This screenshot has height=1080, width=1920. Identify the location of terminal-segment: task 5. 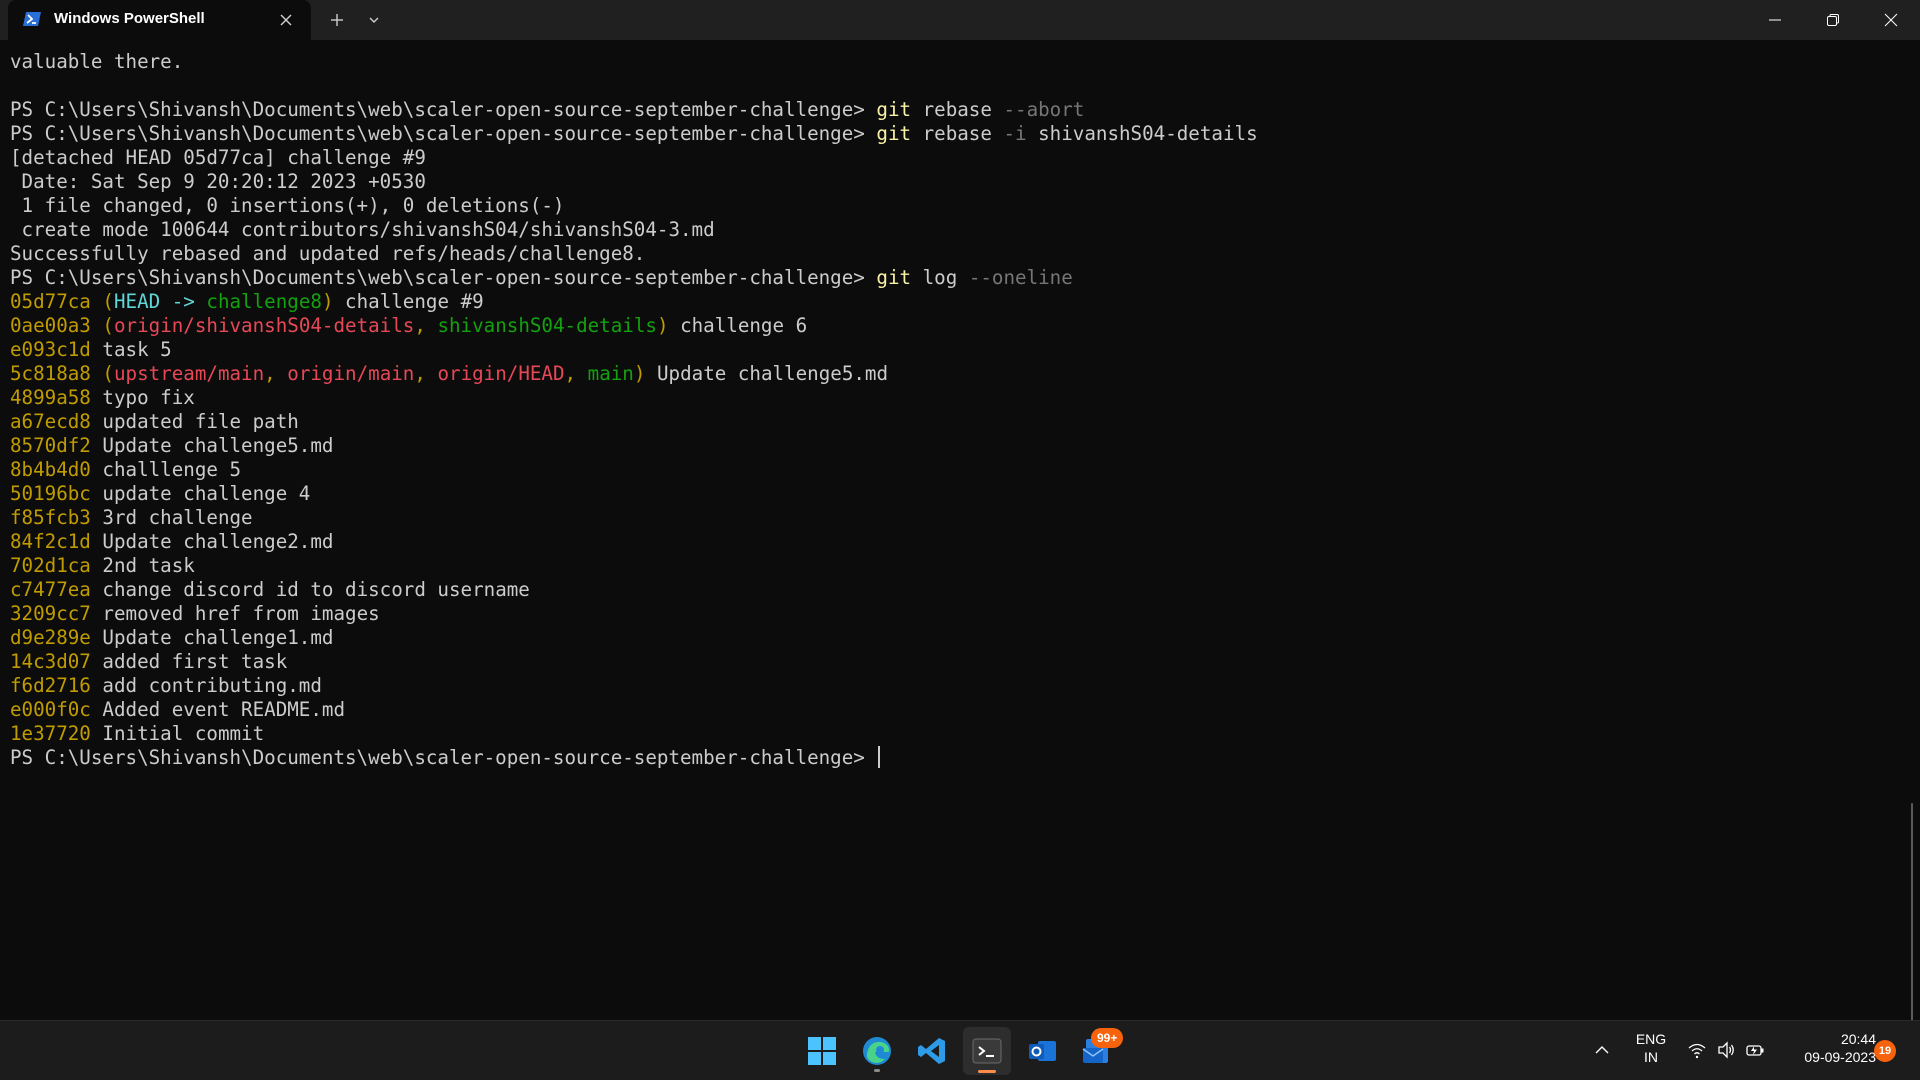
(131, 349).